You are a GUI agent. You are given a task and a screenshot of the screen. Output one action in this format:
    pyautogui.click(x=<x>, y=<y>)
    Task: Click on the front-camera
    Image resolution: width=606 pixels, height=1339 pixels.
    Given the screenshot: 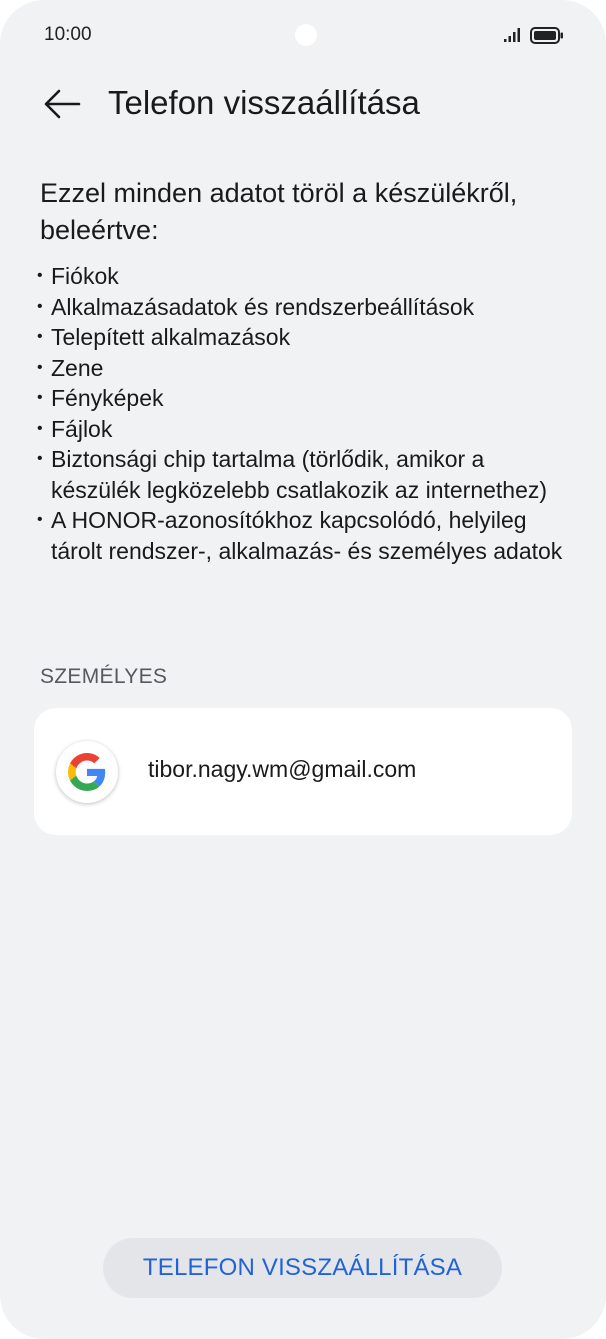 What is the action you would take?
    pyautogui.click(x=306, y=35)
    